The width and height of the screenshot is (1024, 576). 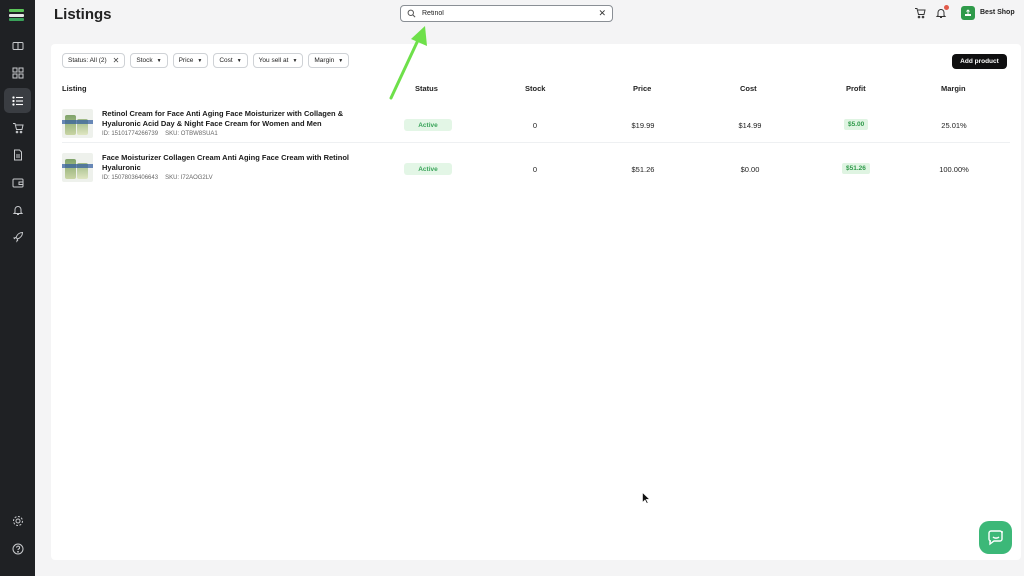 What do you see at coordinates (979, 61) in the screenshot?
I see `add-product-button: Add product` at bounding box center [979, 61].